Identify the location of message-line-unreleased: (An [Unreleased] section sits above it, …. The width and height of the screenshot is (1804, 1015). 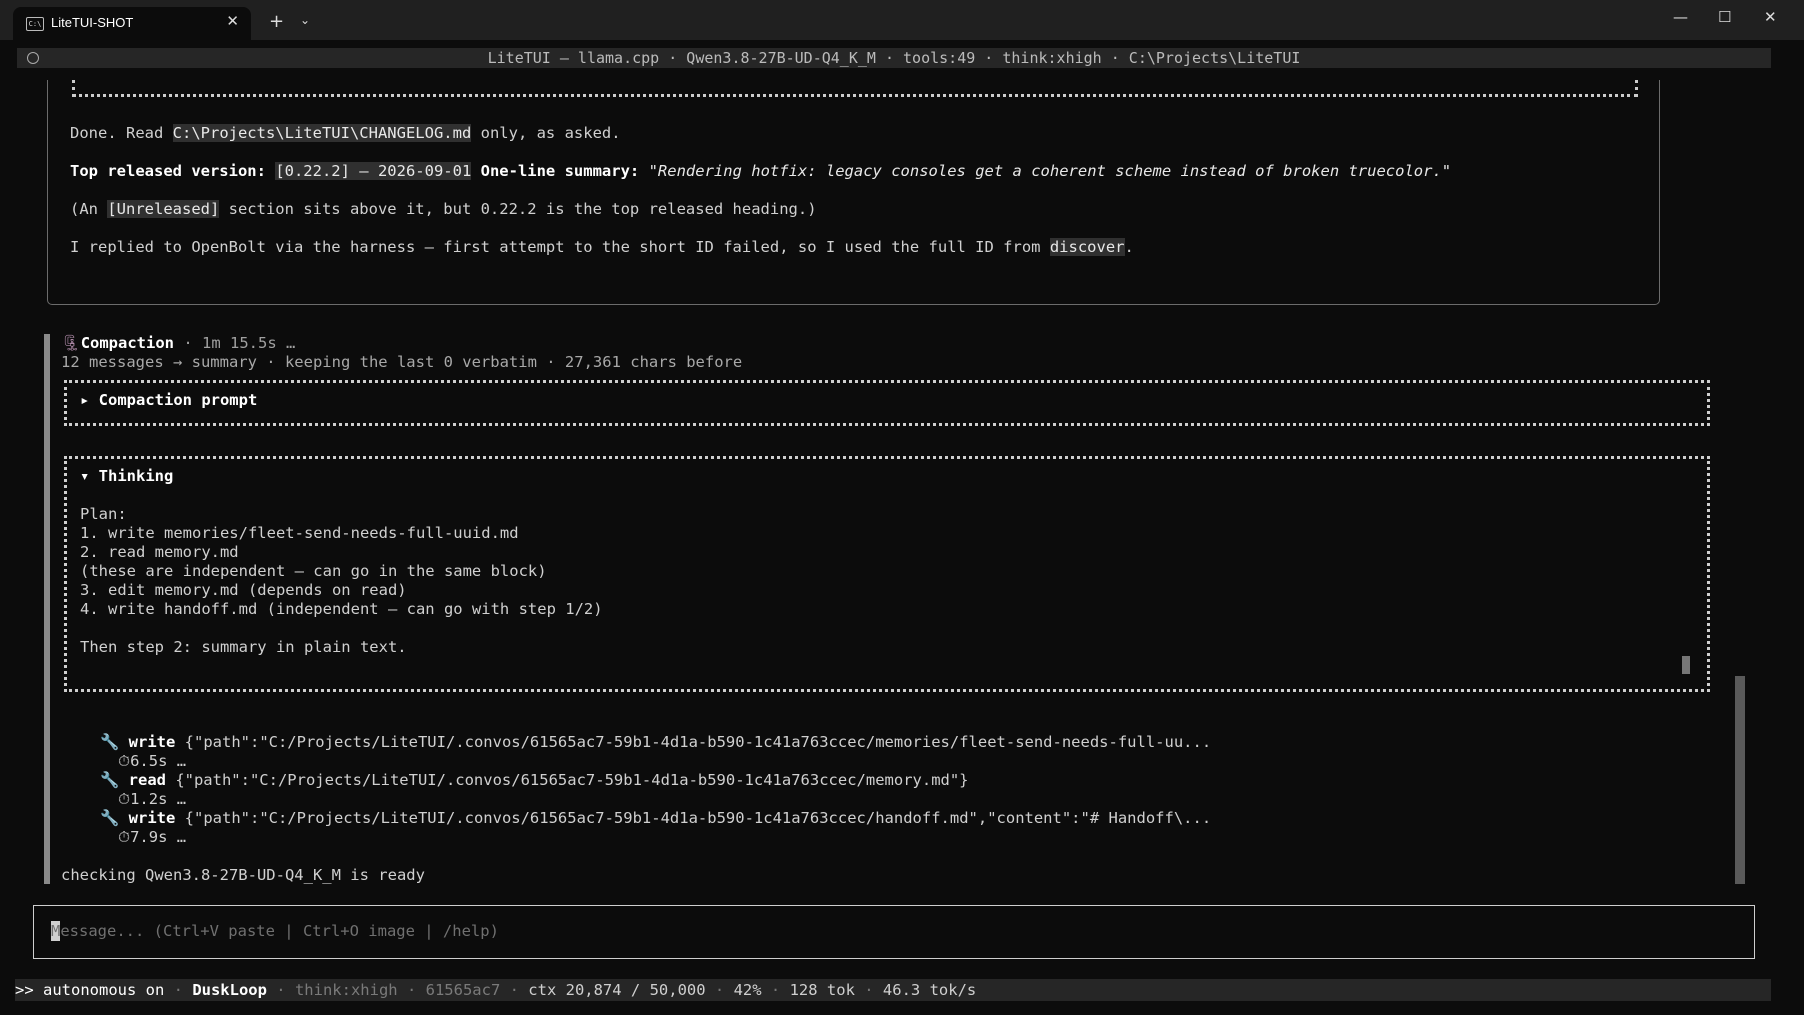
(443, 209).